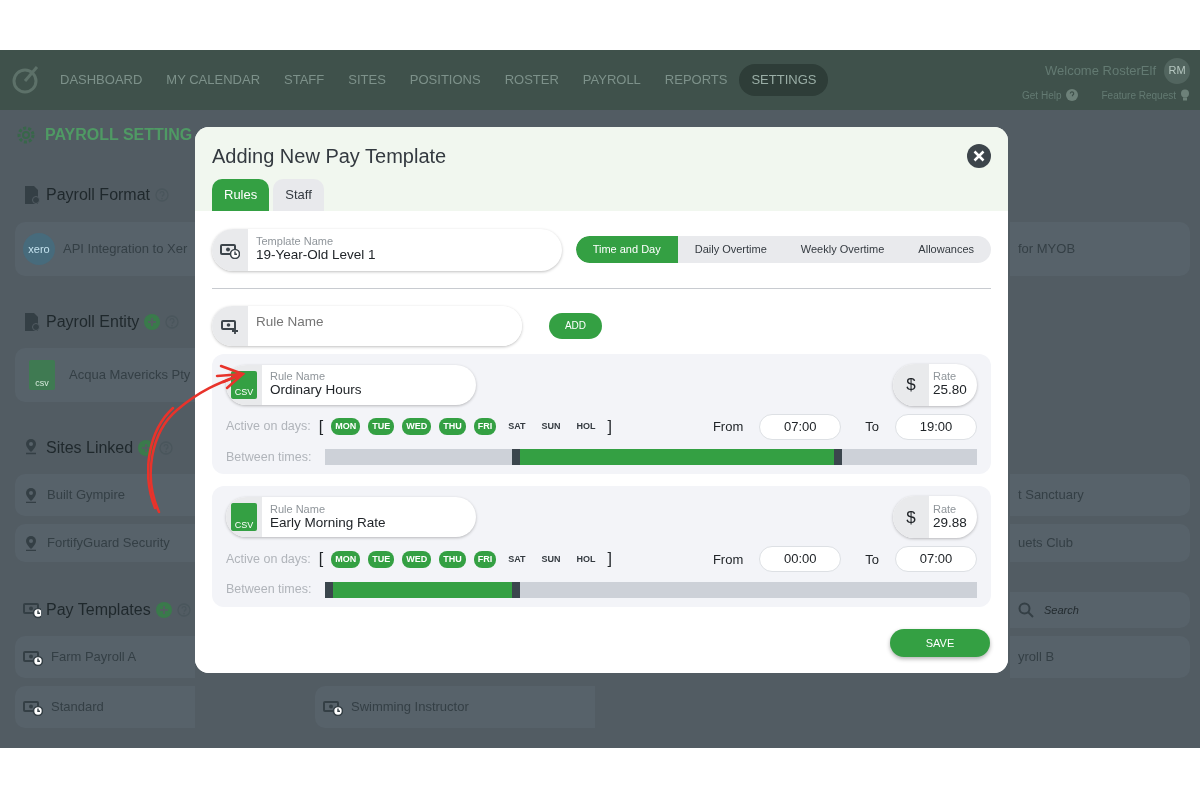 The image size is (1200, 800). Describe the element at coordinates (119, 135) in the screenshot. I see `page-title: PAYROLL SETTING` at that location.